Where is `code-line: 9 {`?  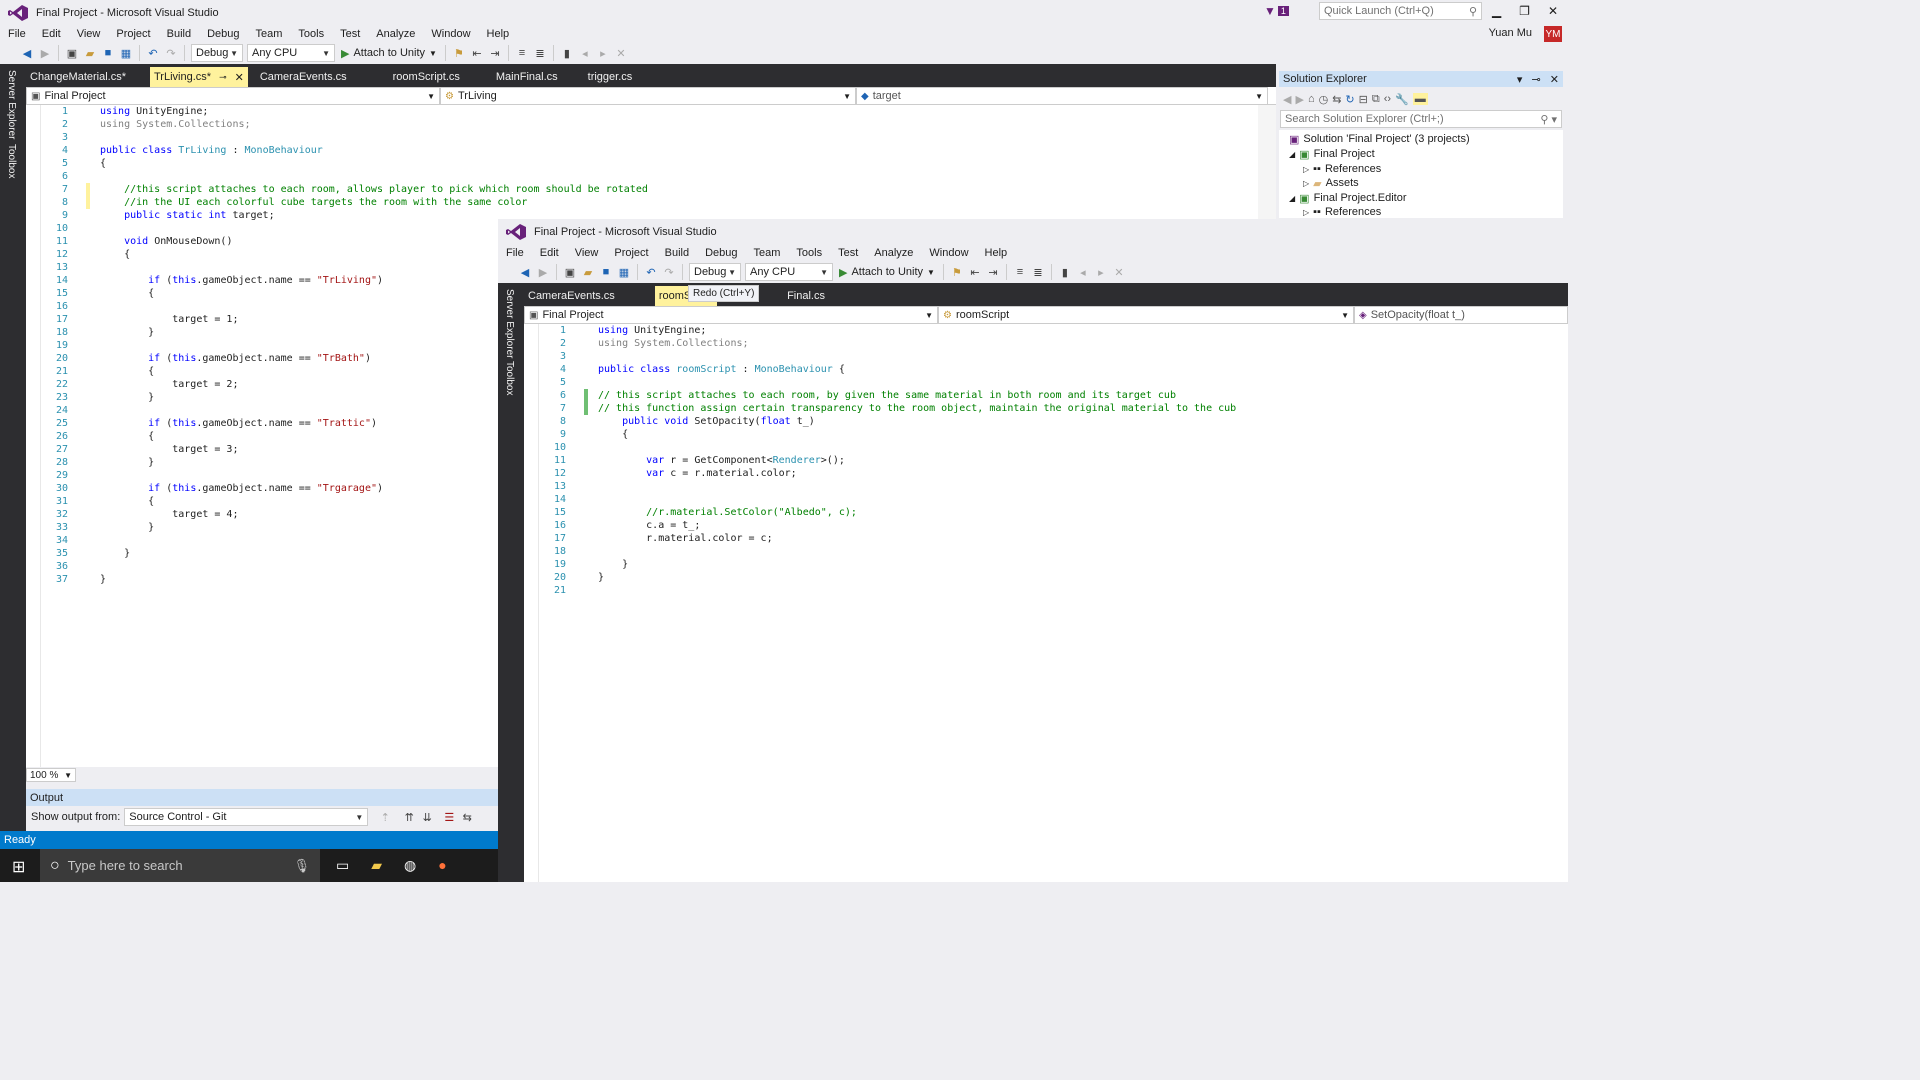
code-line: 9 { is located at coordinates (1046, 434).